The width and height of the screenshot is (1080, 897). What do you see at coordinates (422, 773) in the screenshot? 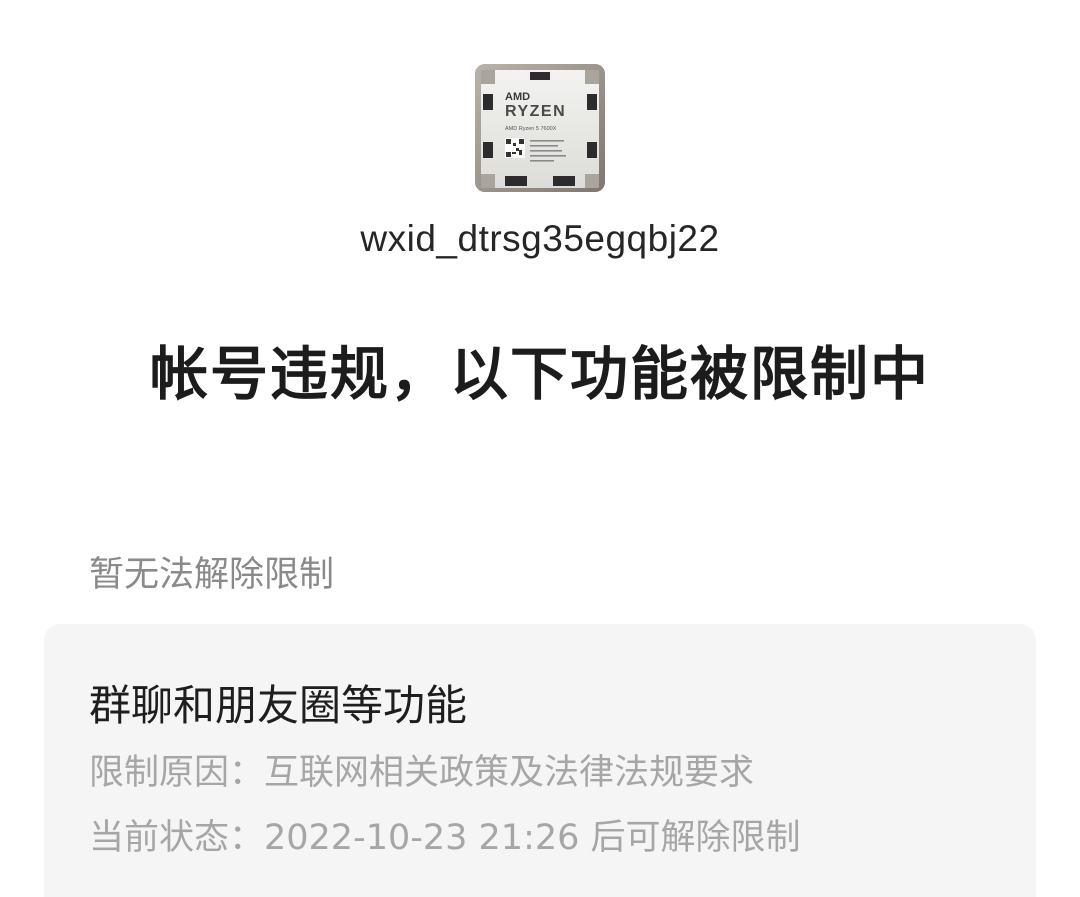
I see `restriction-reason: 限制原因：互联网相关政策及法律法规要求` at bounding box center [422, 773].